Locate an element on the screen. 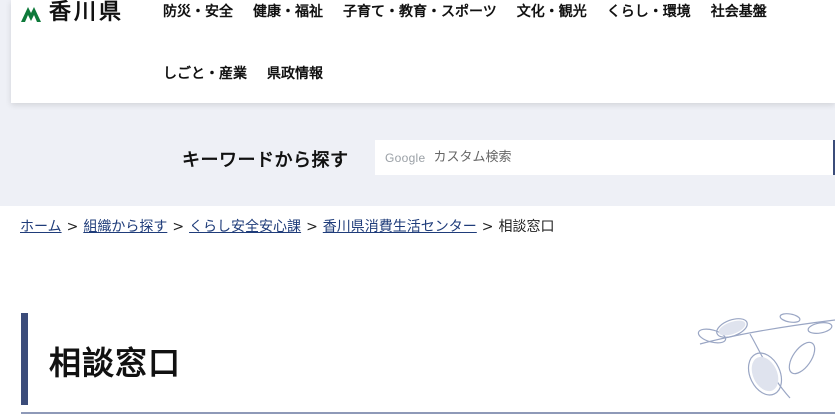  nav-item-shakai: 社会基盤 is located at coordinates (739, 12).